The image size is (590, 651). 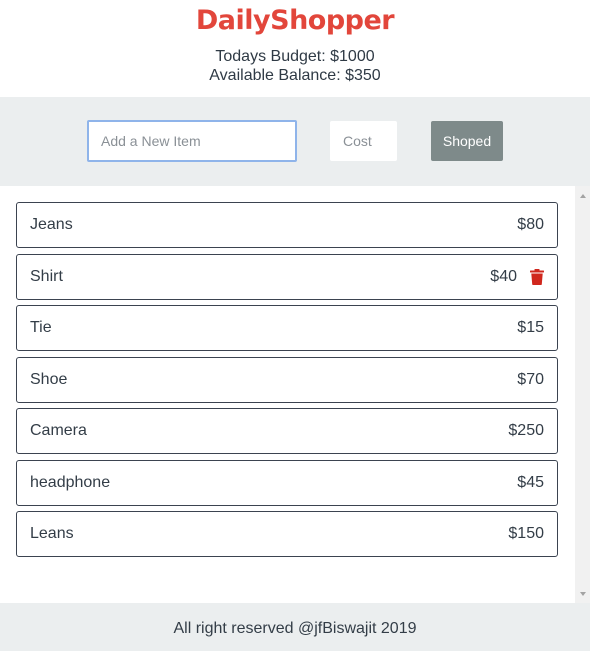 I want to click on brand-logo: DailyShopper, so click(x=295, y=19).